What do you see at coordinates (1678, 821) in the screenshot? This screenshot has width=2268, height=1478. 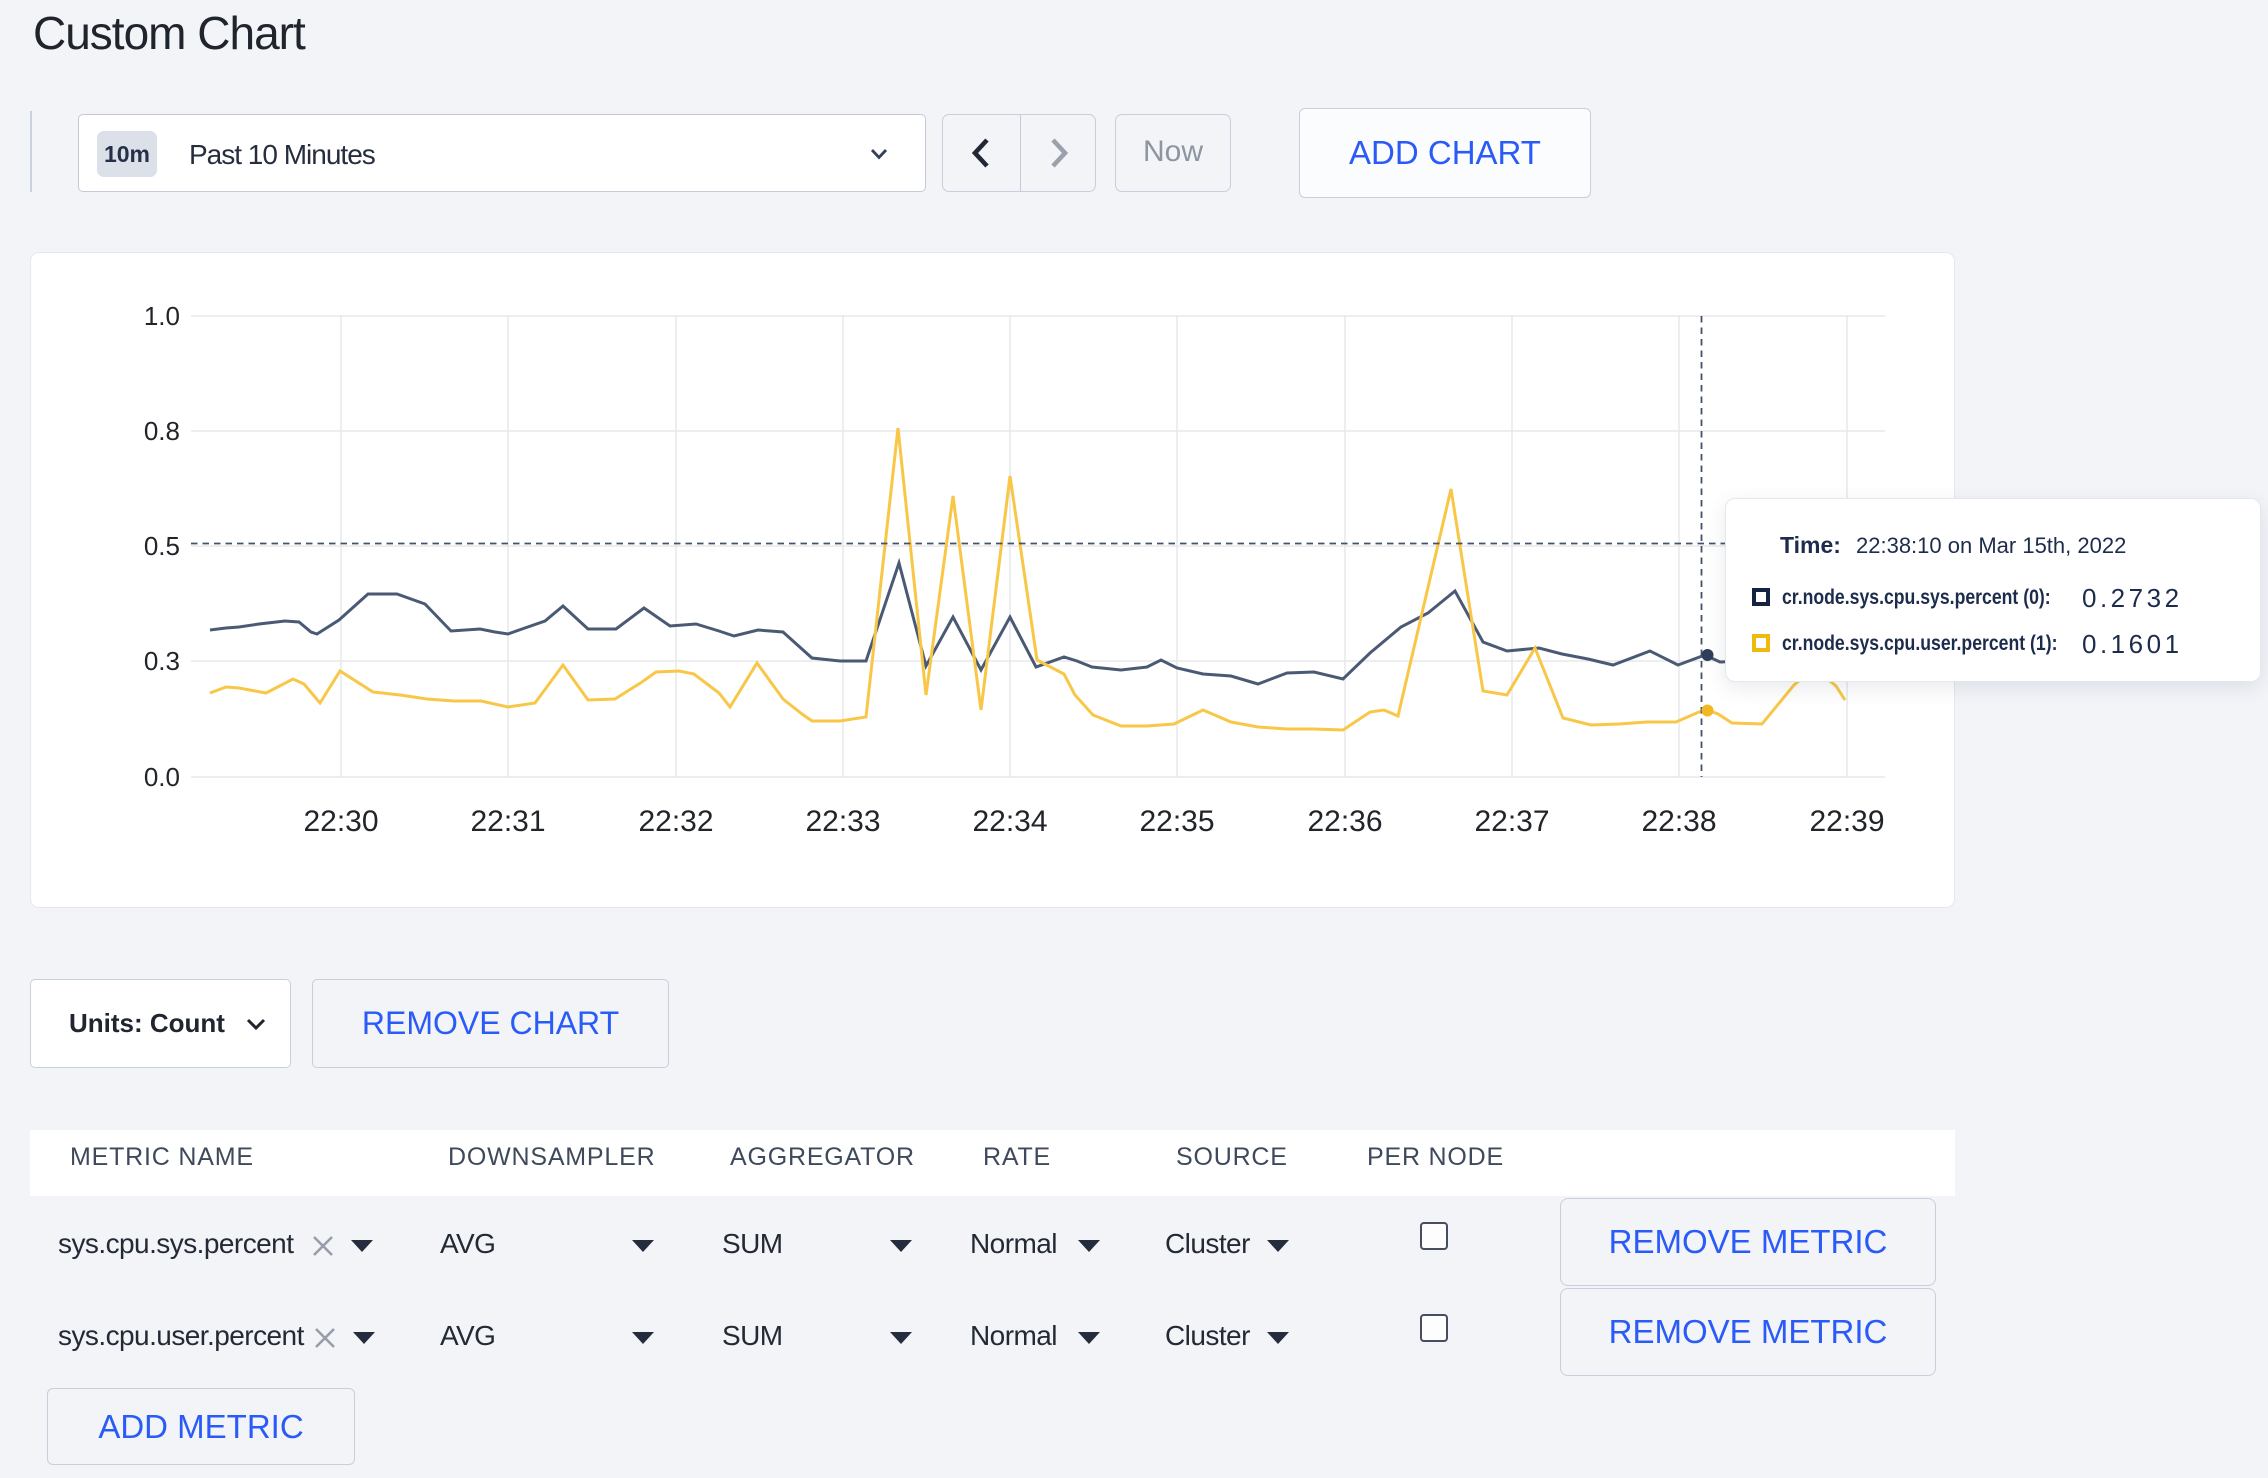 I see `svg-text: 22:38` at bounding box center [1678, 821].